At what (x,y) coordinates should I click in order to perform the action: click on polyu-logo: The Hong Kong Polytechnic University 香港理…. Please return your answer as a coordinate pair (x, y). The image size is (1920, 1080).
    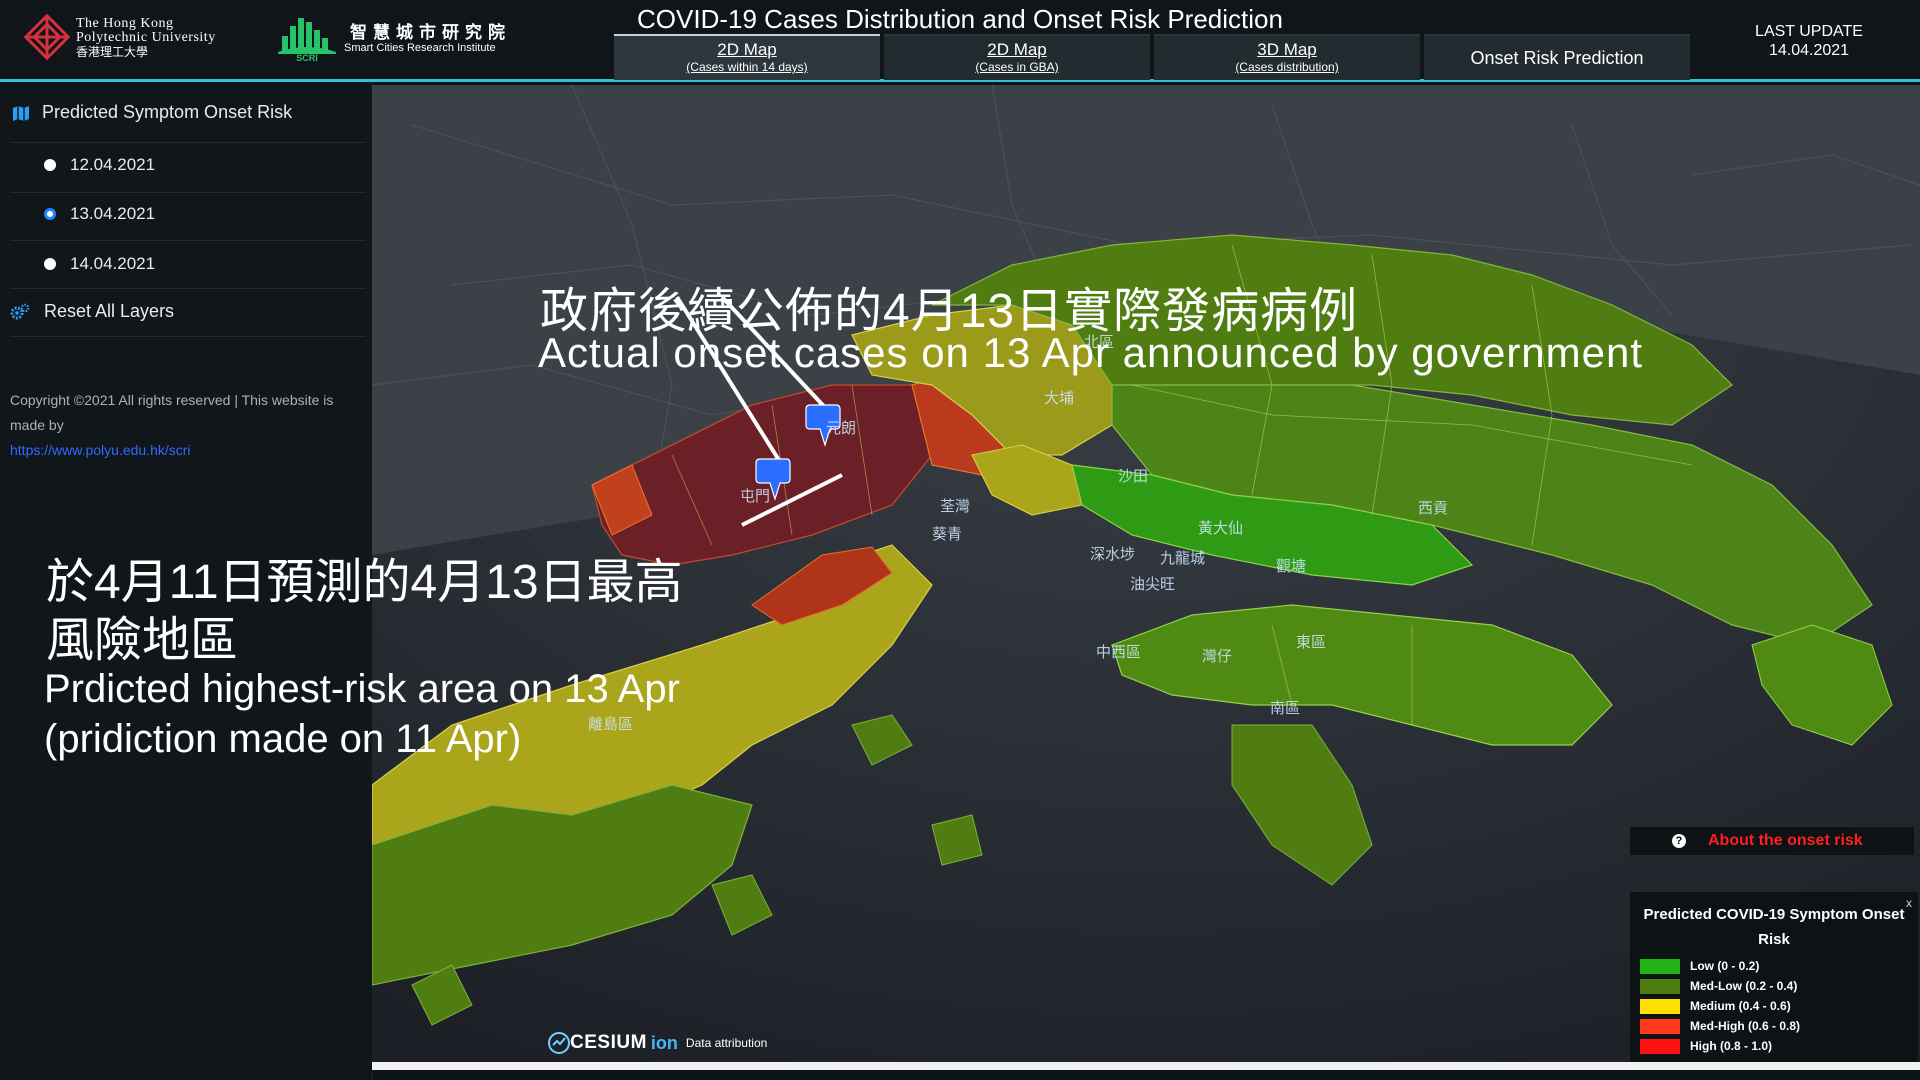
    Looking at the image, I should click on (144, 39).